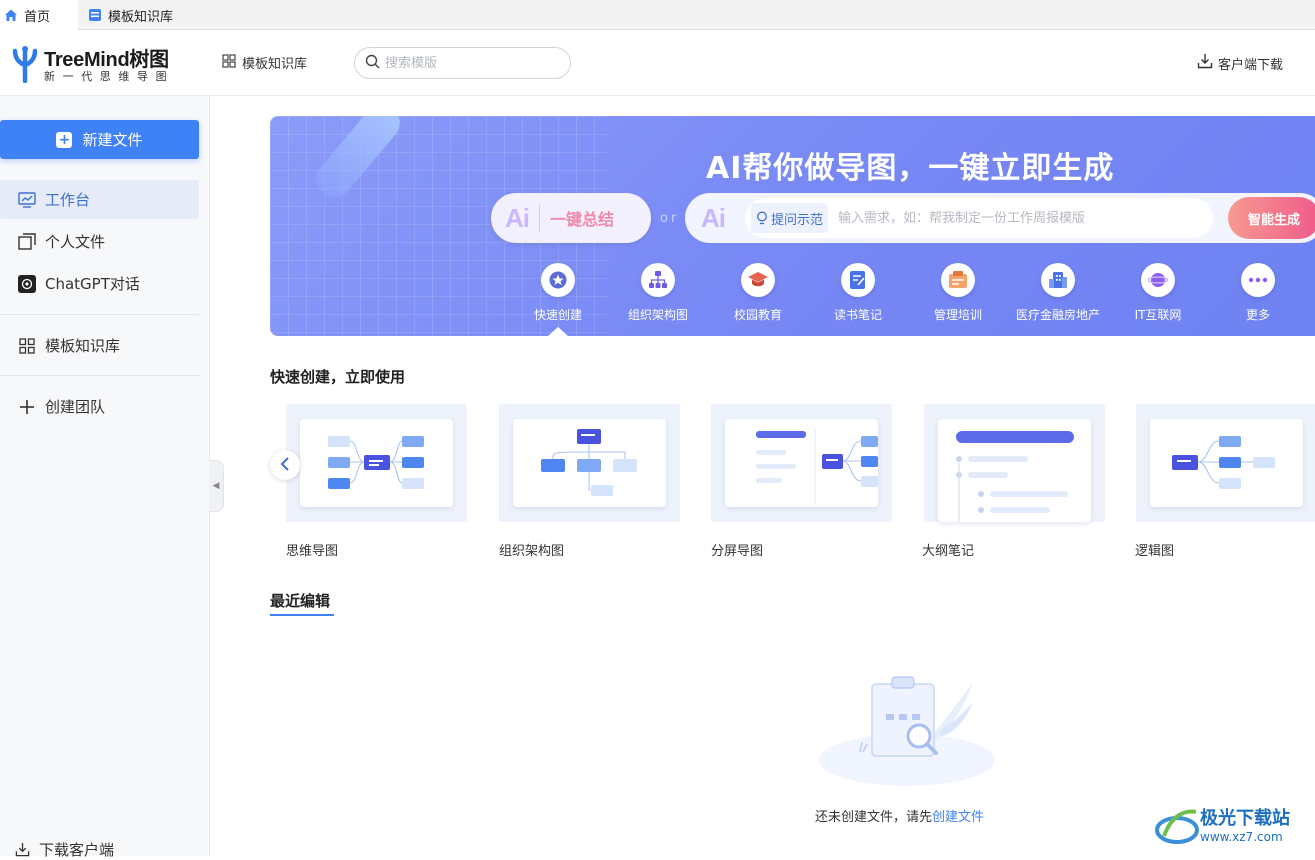 The image size is (1315, 860). Describe the element at coordinates (1271, 218) in the screenshot. I see `smart-generate-button: 智能生成` at that location.